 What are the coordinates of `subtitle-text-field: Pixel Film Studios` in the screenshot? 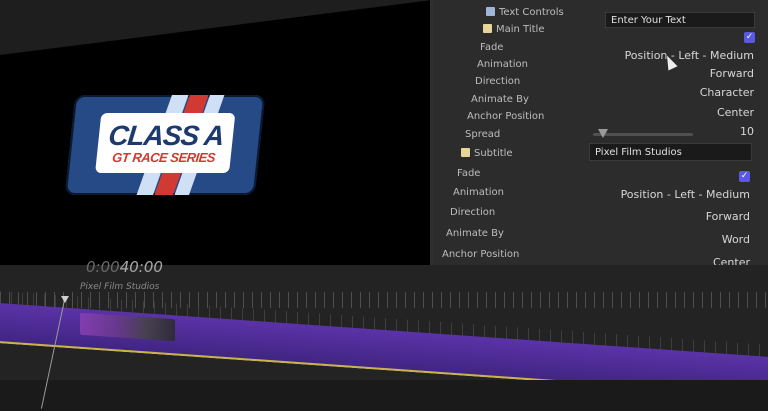 It's located at (670, 152).